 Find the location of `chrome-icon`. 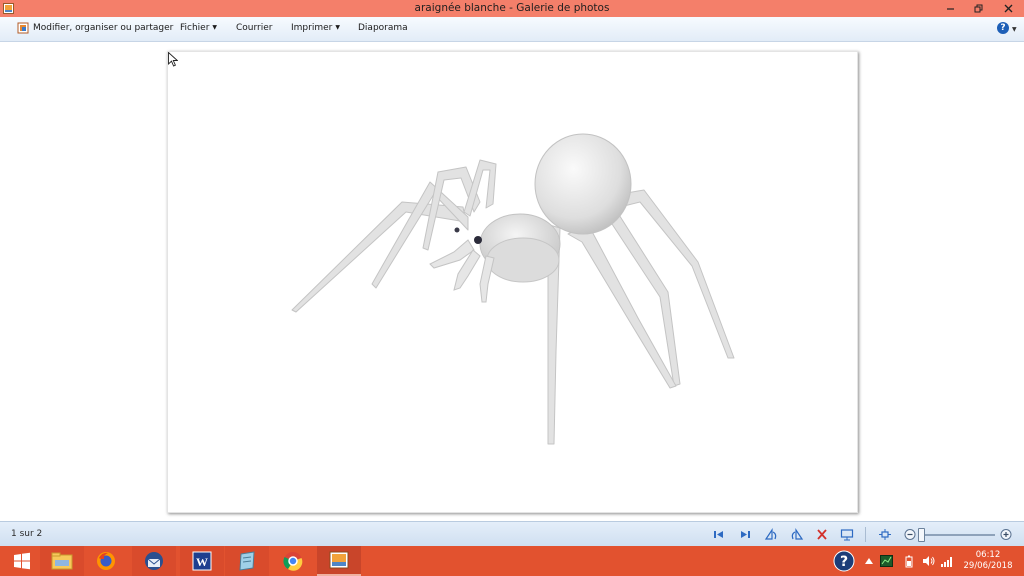

chrome-icon is located at coordinates (293, 561).